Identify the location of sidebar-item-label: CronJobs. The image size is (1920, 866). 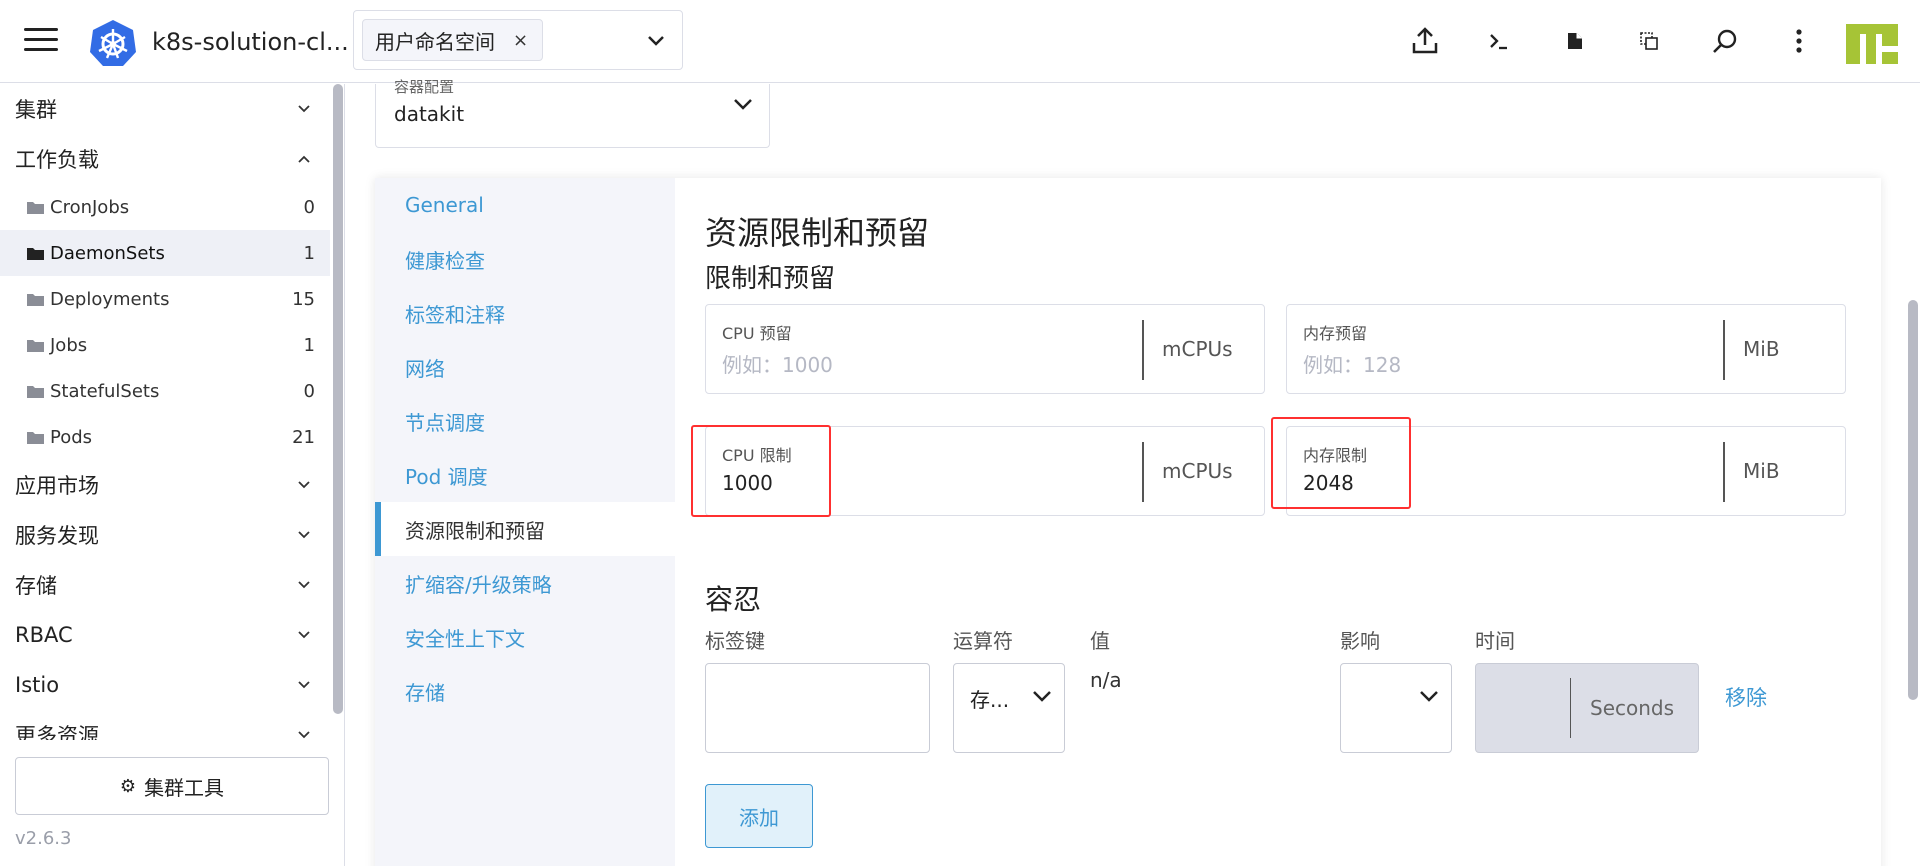
(90, 207).